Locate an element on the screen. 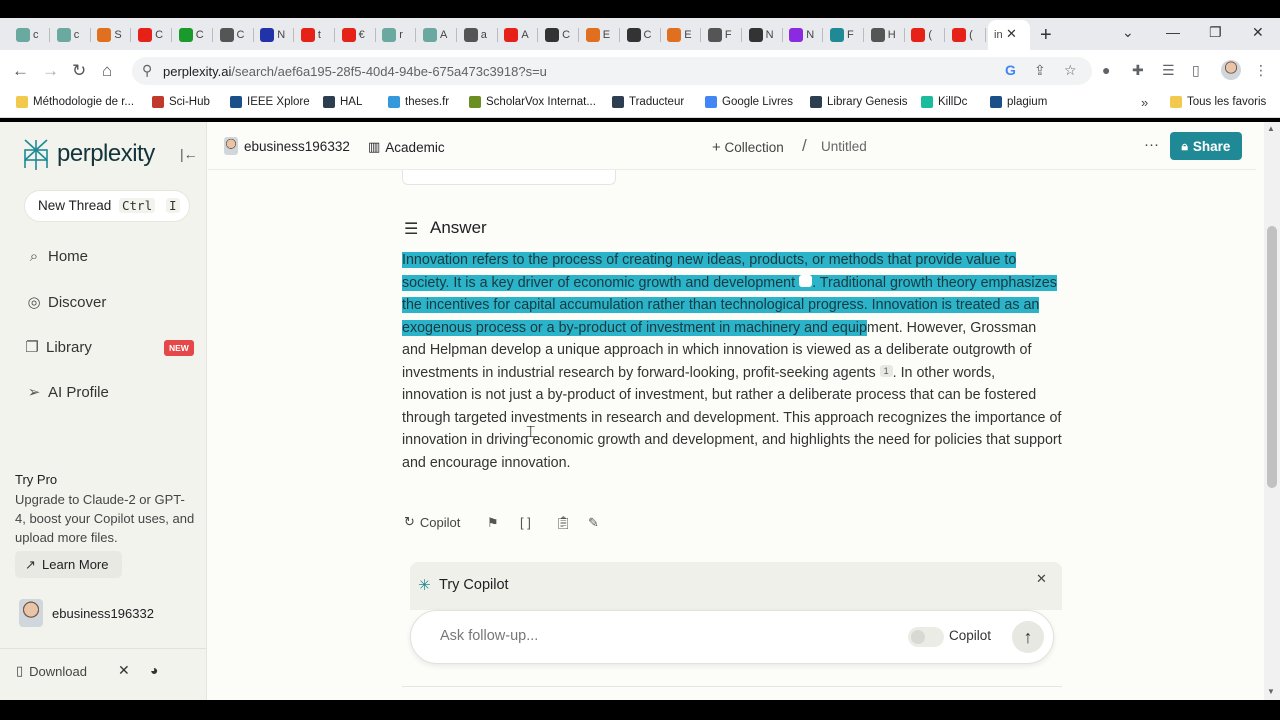 The image size is (1280, 720). copy-clipboard-icon: 📋︎ is located at coordinates (563, 523).